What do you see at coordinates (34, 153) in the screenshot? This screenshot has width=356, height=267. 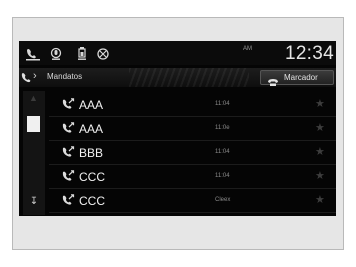 I see `scrollbar: ▲ ↧` at bounding box center [34, 153].